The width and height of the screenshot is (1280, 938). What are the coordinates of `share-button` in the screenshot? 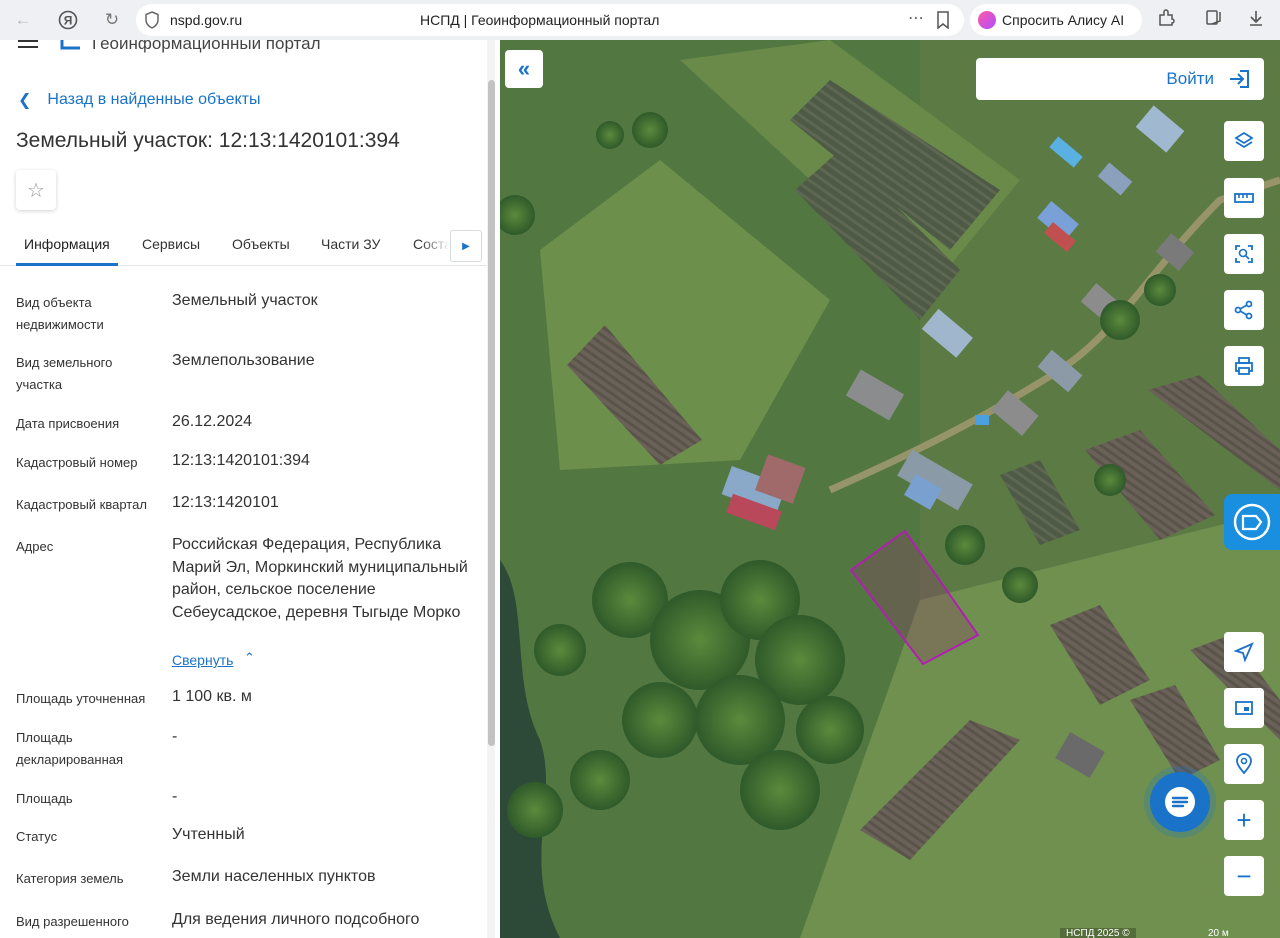 It's located at (1244, 310).